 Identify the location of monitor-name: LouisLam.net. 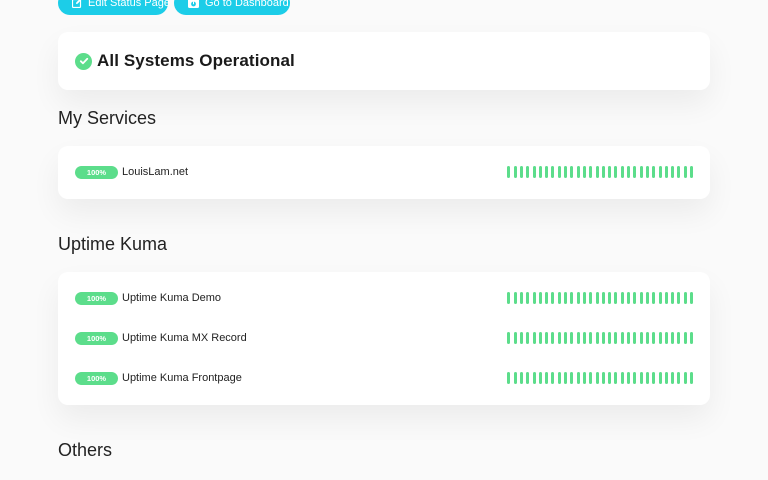
(155, 172).